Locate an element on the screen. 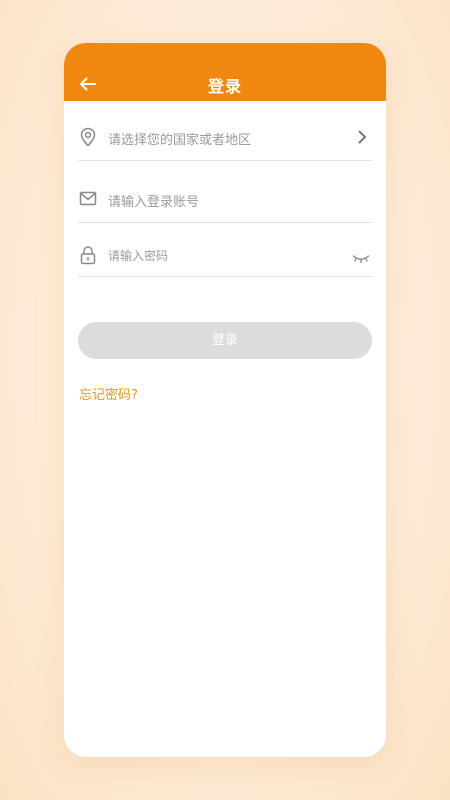 The image size is (450, 800). account-placeholder: 请输入登录账号 is located at coordinates (154, 202).